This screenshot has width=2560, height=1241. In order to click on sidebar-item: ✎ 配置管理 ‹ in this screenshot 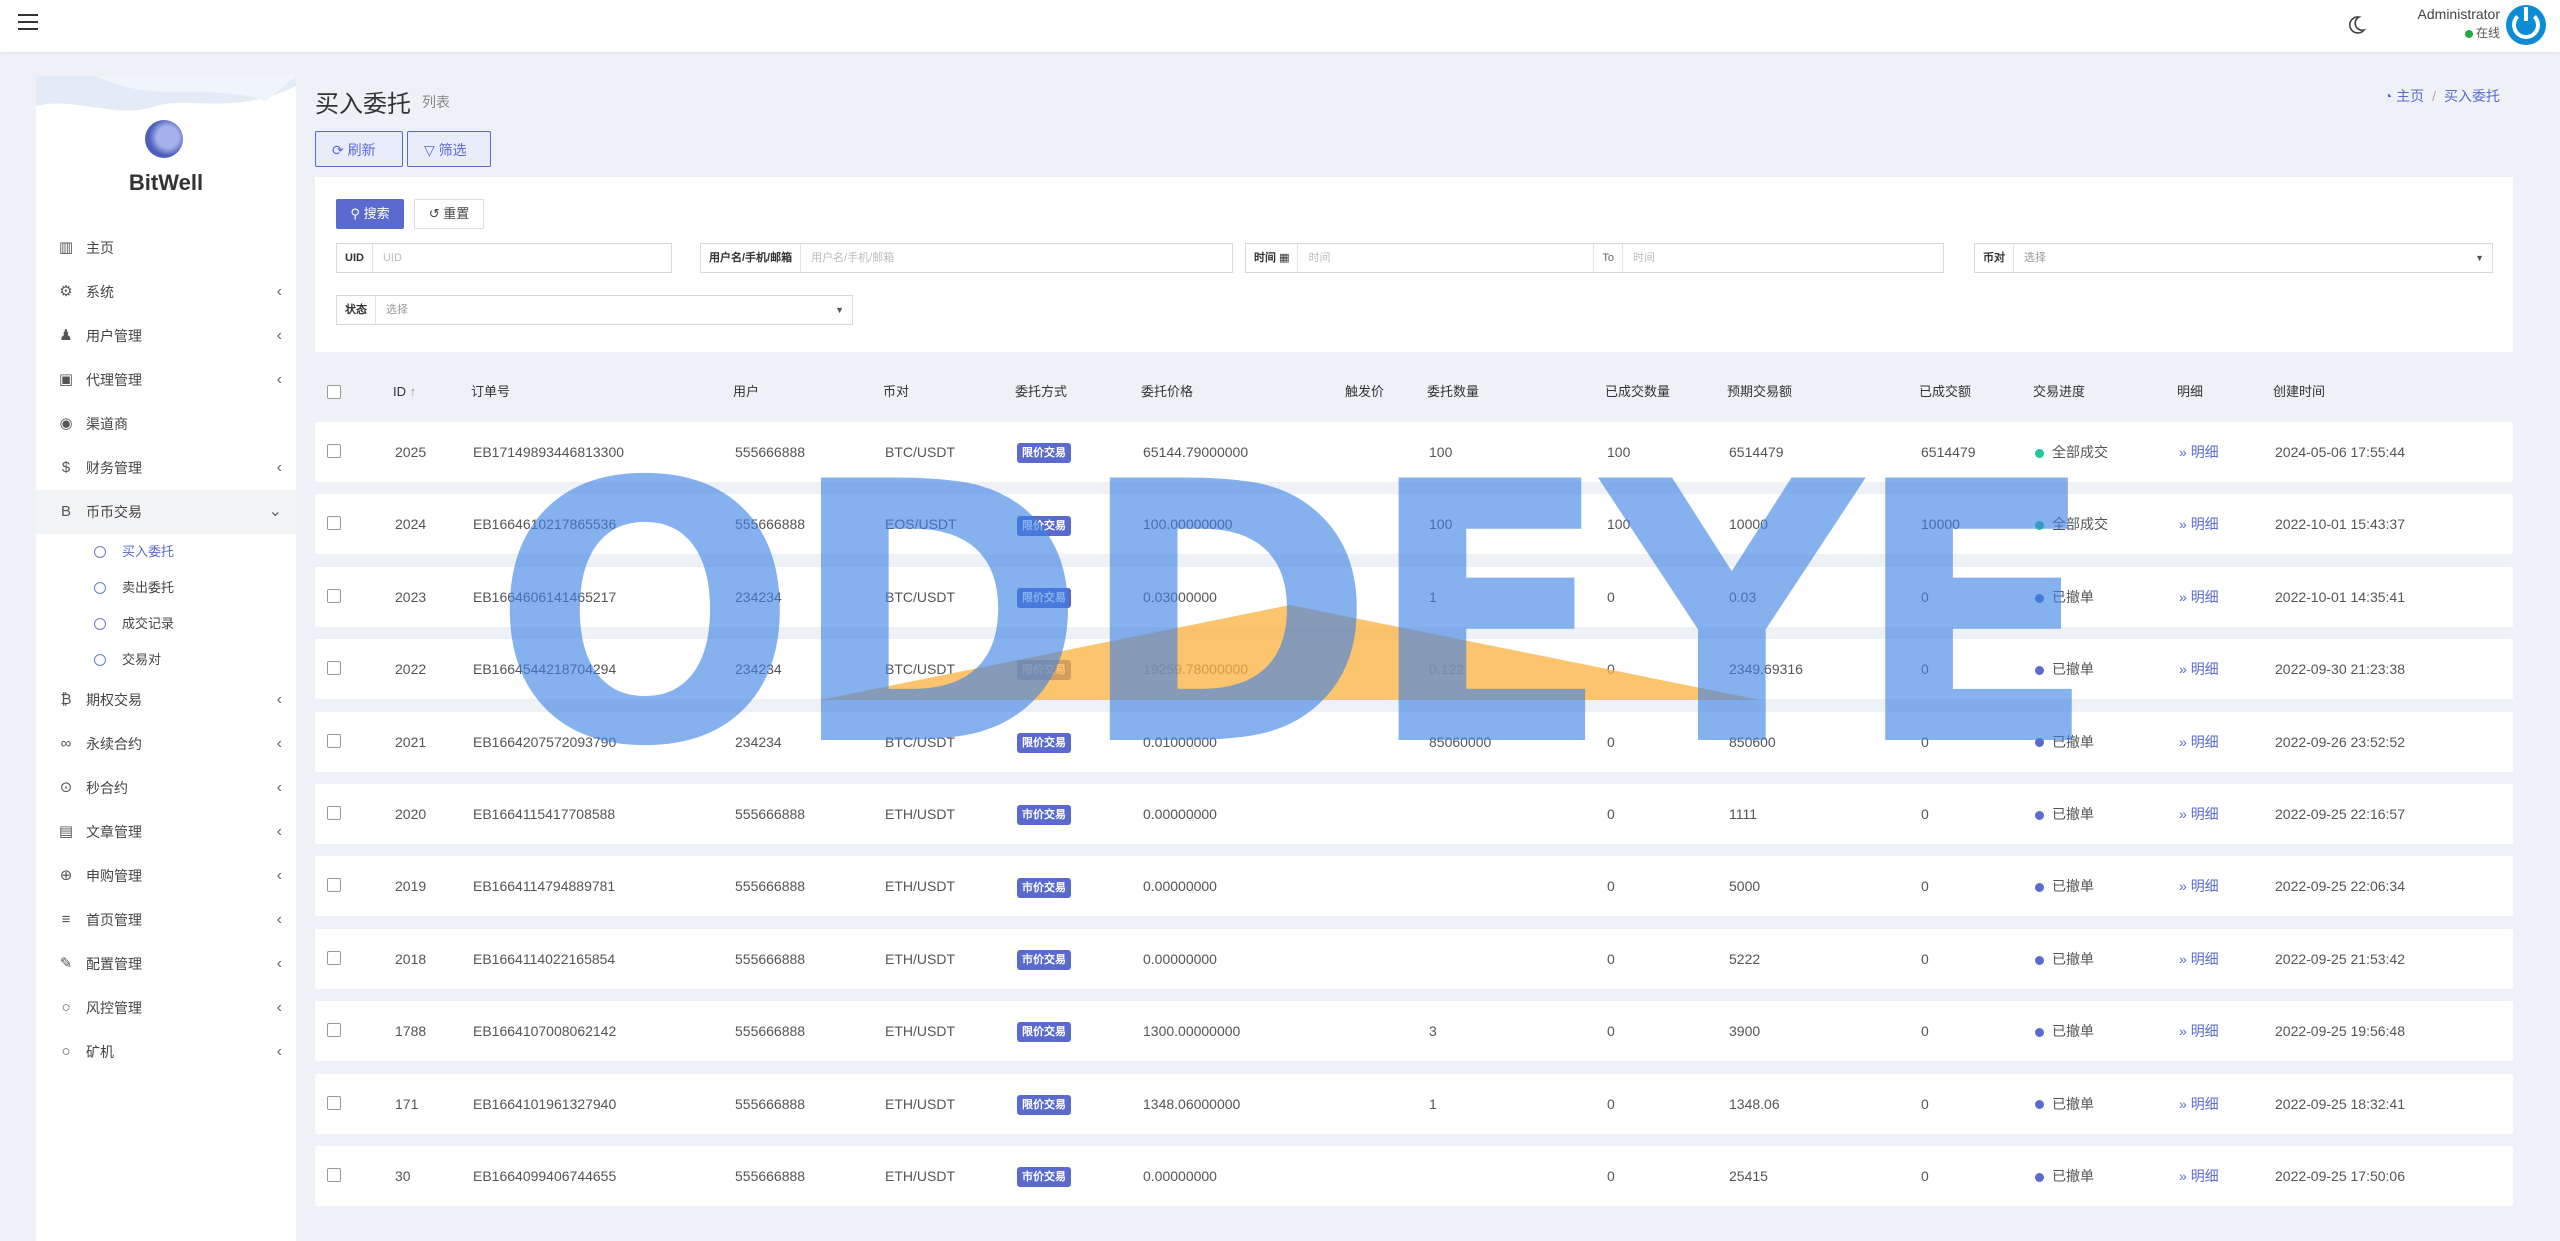, I will do `click(166, 964)`.